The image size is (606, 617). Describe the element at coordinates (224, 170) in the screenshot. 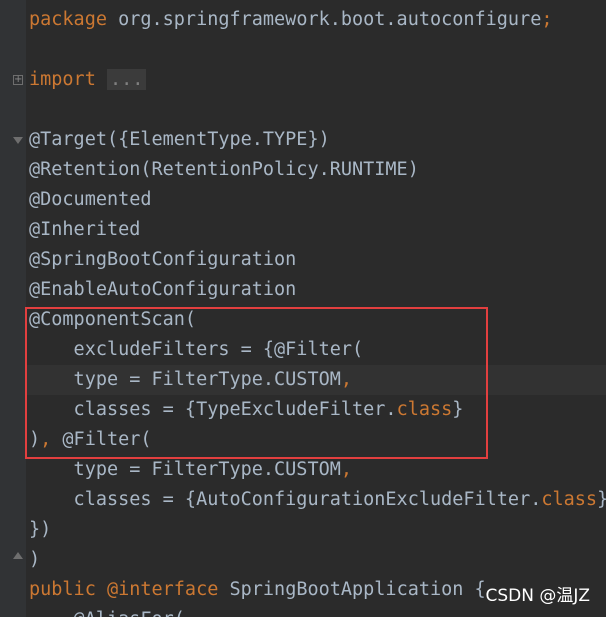

I see `code-line-retention: @Retention(RetentionPolicy.RUNTIME)` at that location.